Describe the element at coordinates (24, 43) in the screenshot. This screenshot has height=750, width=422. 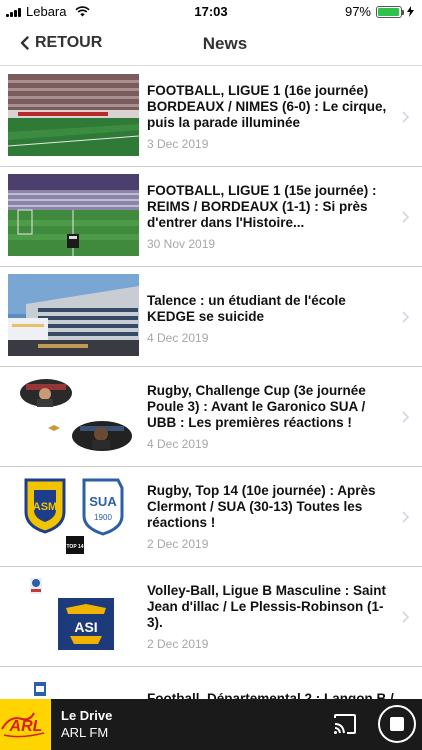
I see `chevron-left-icon` at that location.